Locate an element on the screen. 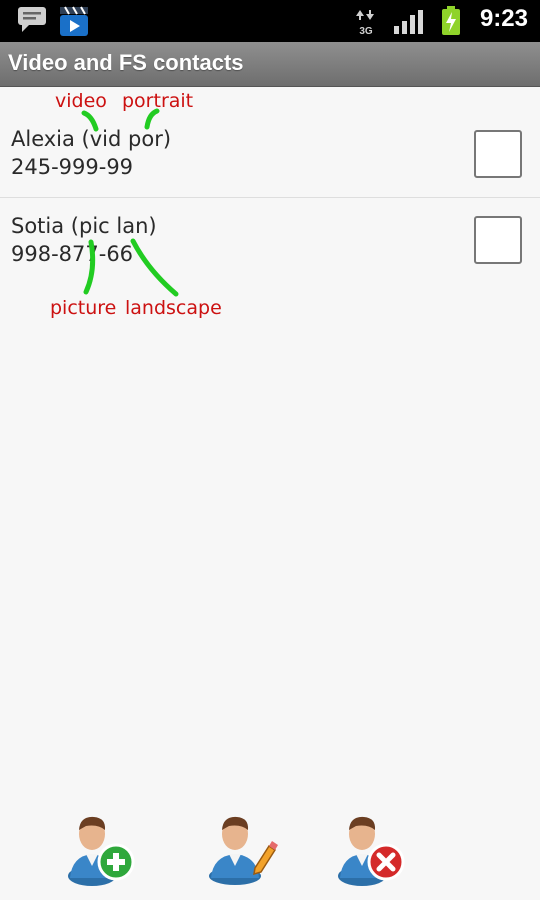  annotation-landscape: landscape is located at coordinates (173, 308).